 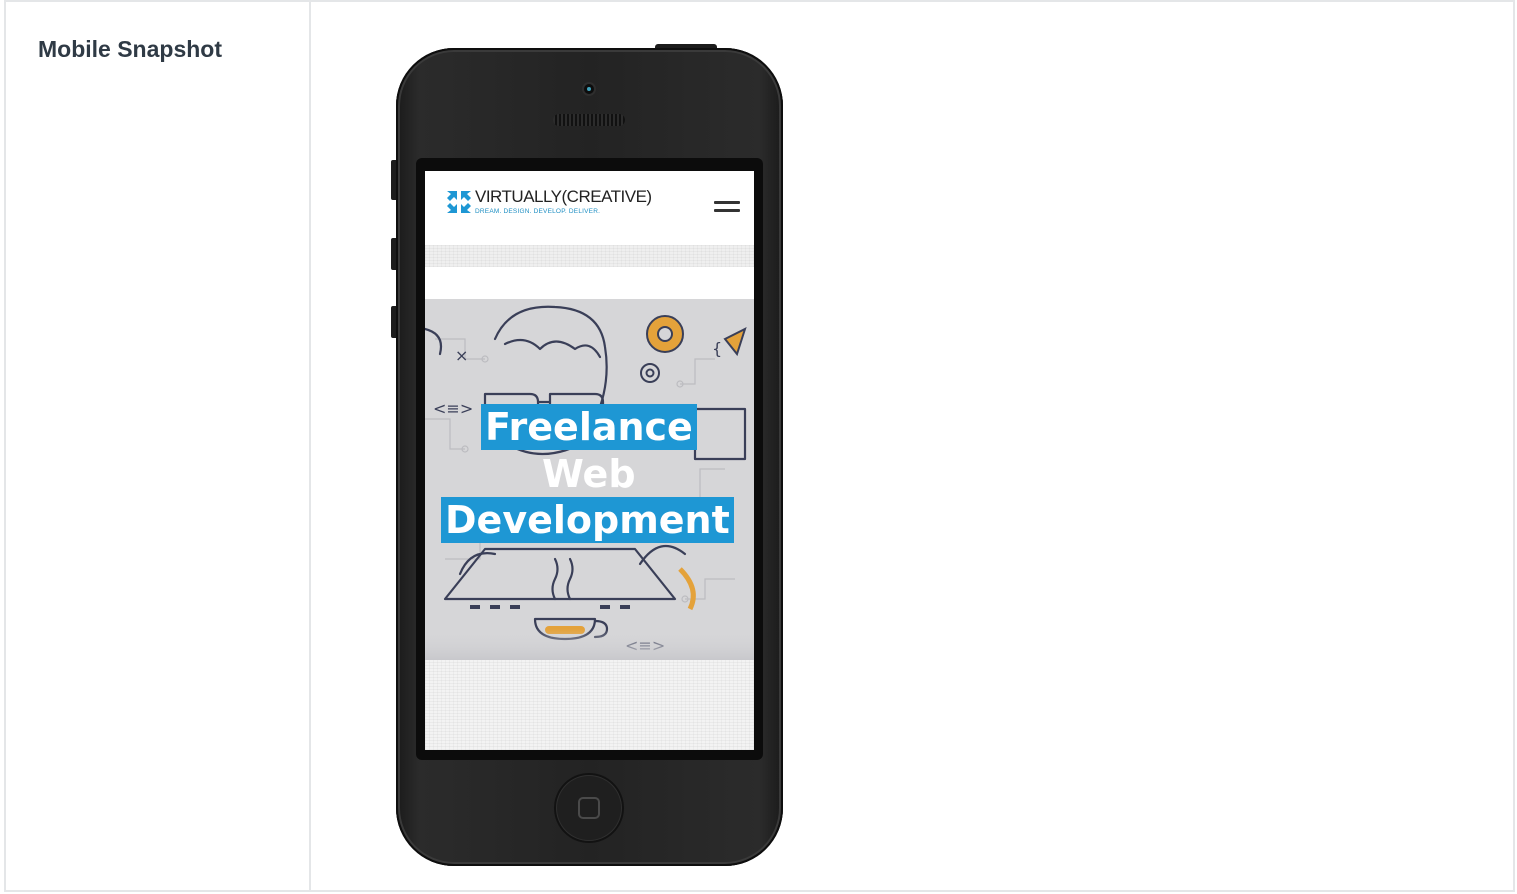 What do you see at coordinates (130, 49) in the screenshot?
I see `snapshot-label: Mobile Snapshot` at bounding box center [130, 49].